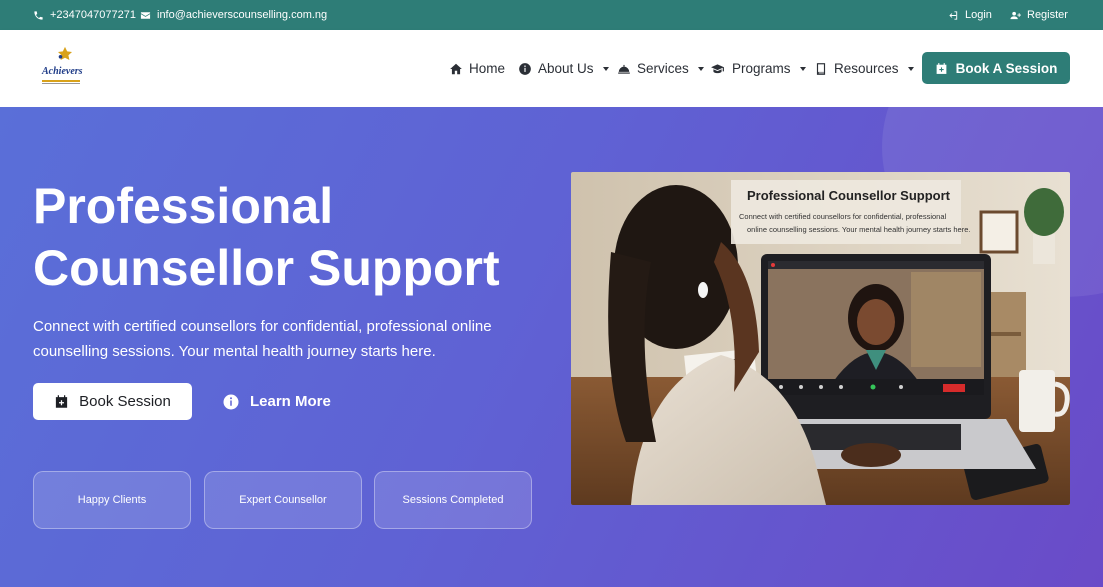 This screenshot has height=587, width=1103. I want to click on logo-star-icon, so click(65, 53).